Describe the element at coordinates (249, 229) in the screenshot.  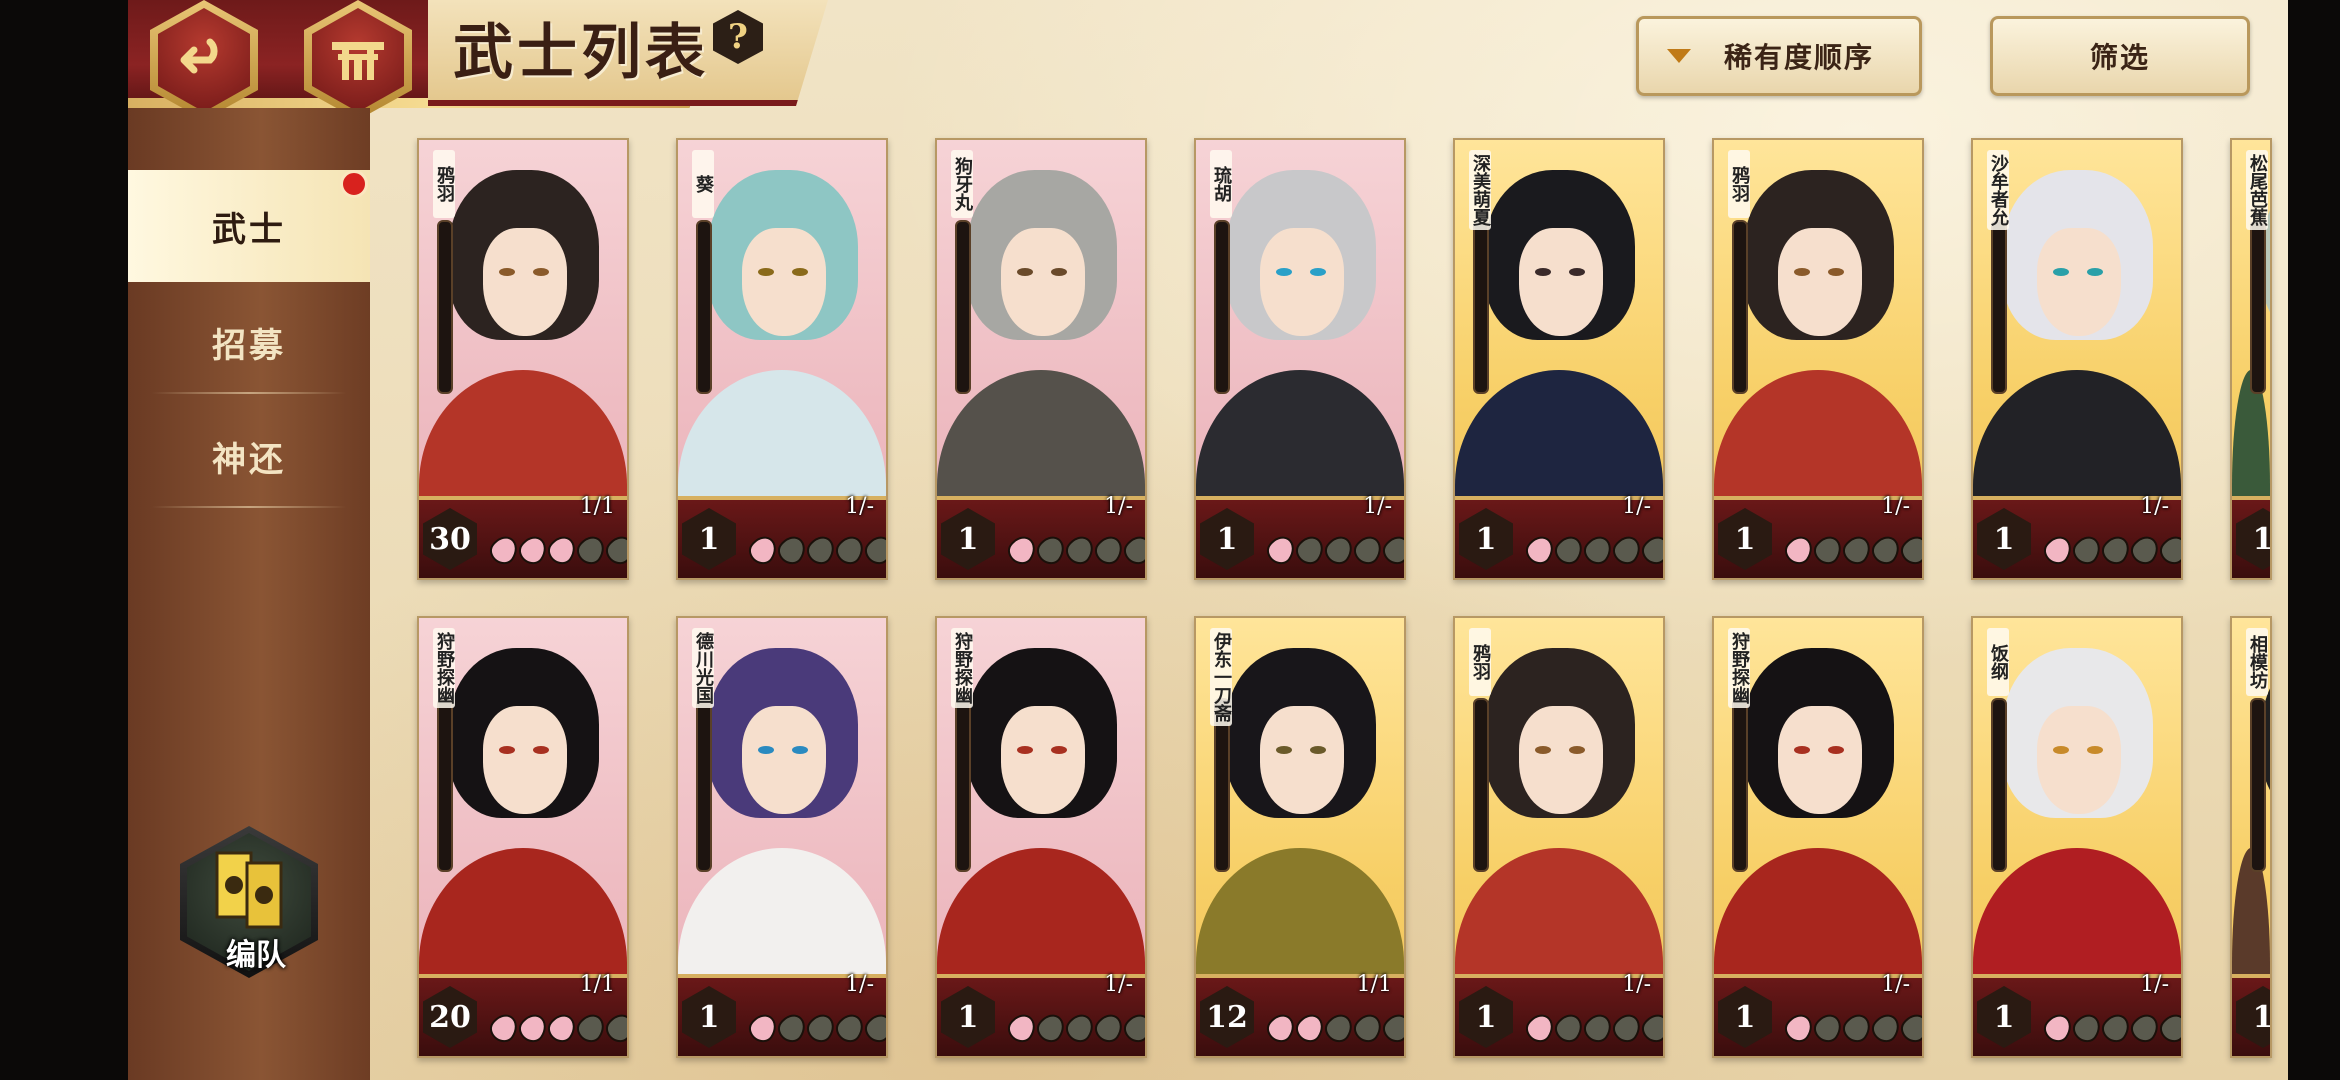
I see `tab-label: 武士` at that location.